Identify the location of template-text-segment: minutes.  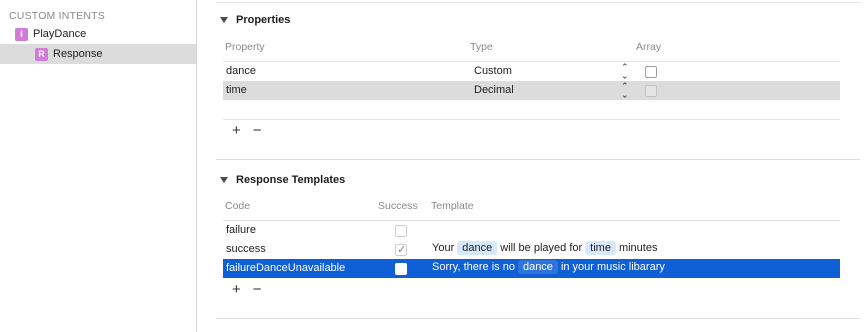
(638, 248).